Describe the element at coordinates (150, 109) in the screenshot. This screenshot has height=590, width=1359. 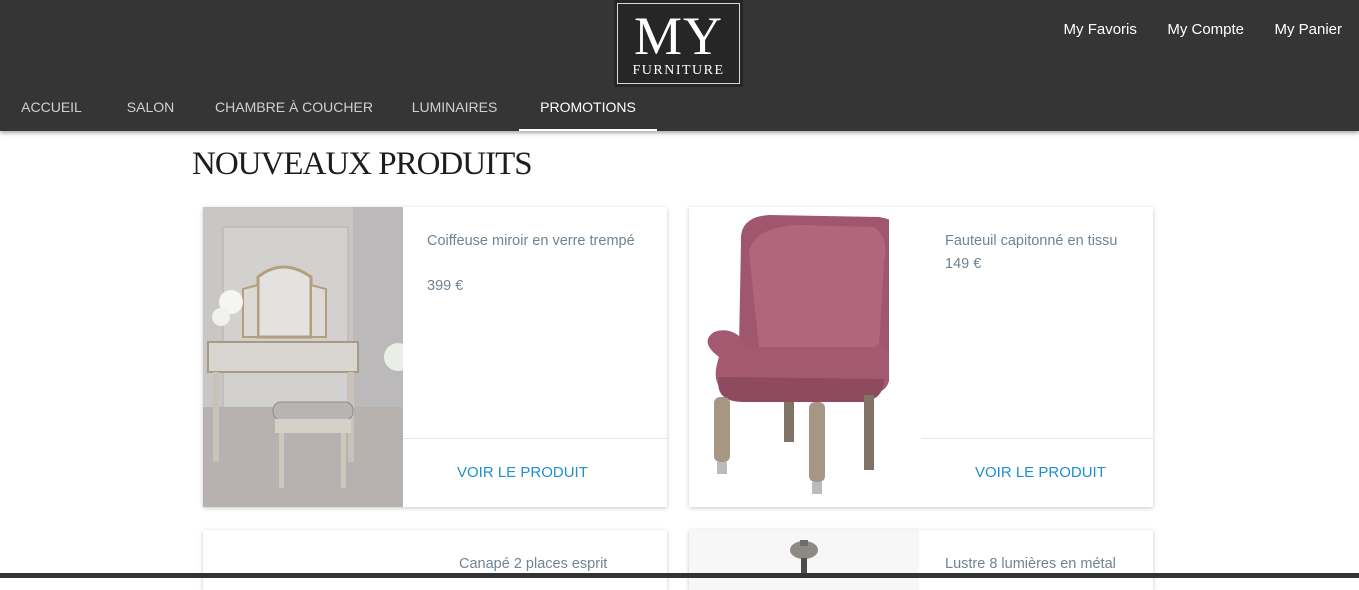
I see `nav-item-salon: SALON` at that location.